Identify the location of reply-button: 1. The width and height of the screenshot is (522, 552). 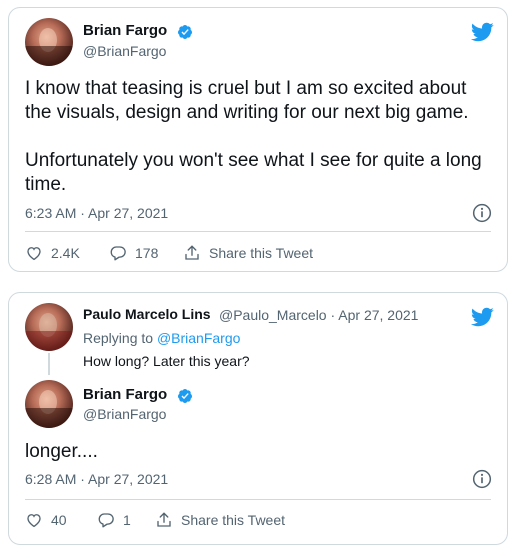
(114, 520).